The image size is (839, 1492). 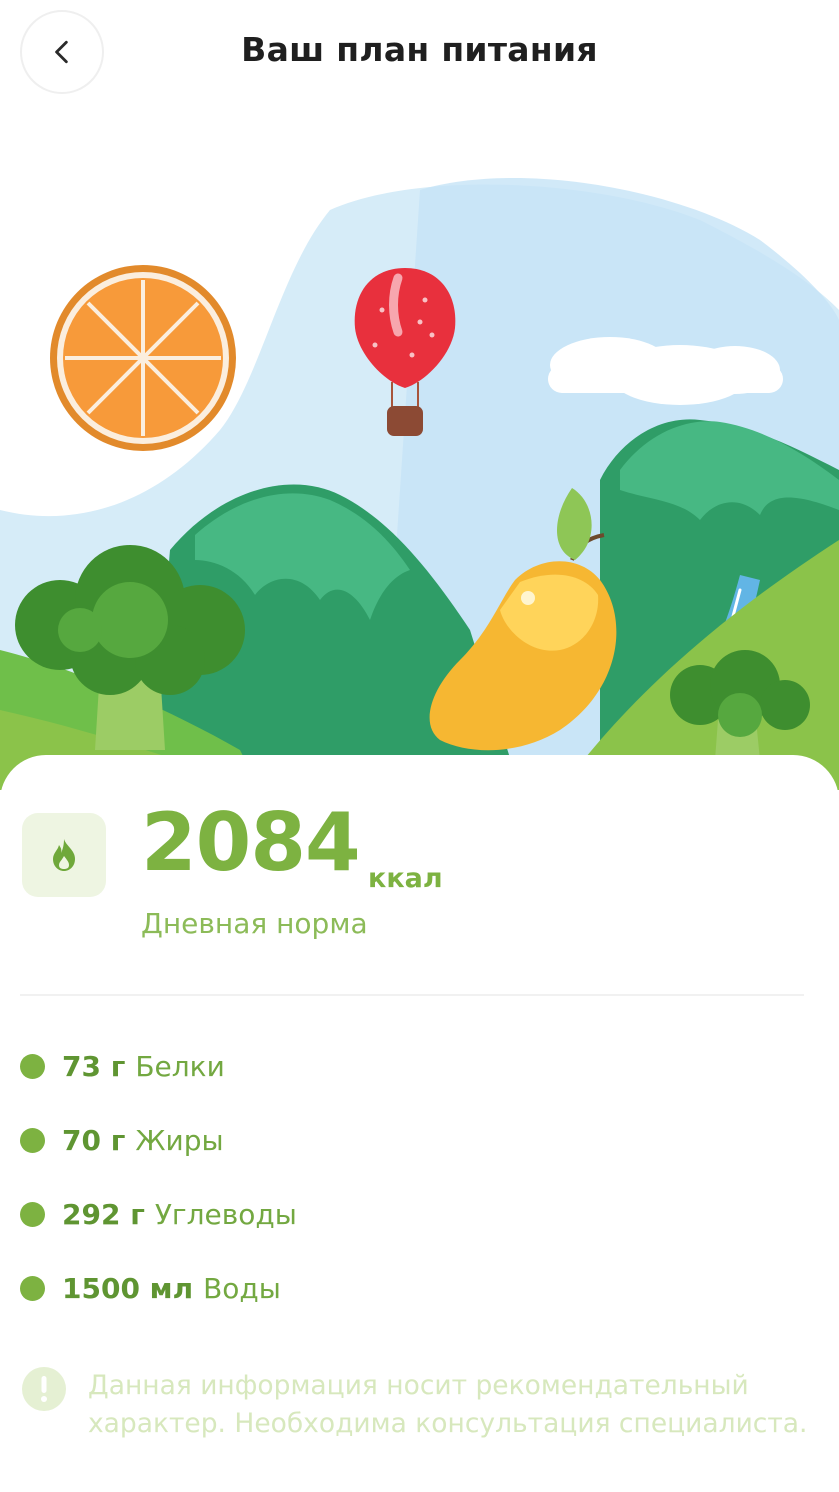 I want to click on macro-item-fat: 70 г Жиры, so click(x=122, y=1140).